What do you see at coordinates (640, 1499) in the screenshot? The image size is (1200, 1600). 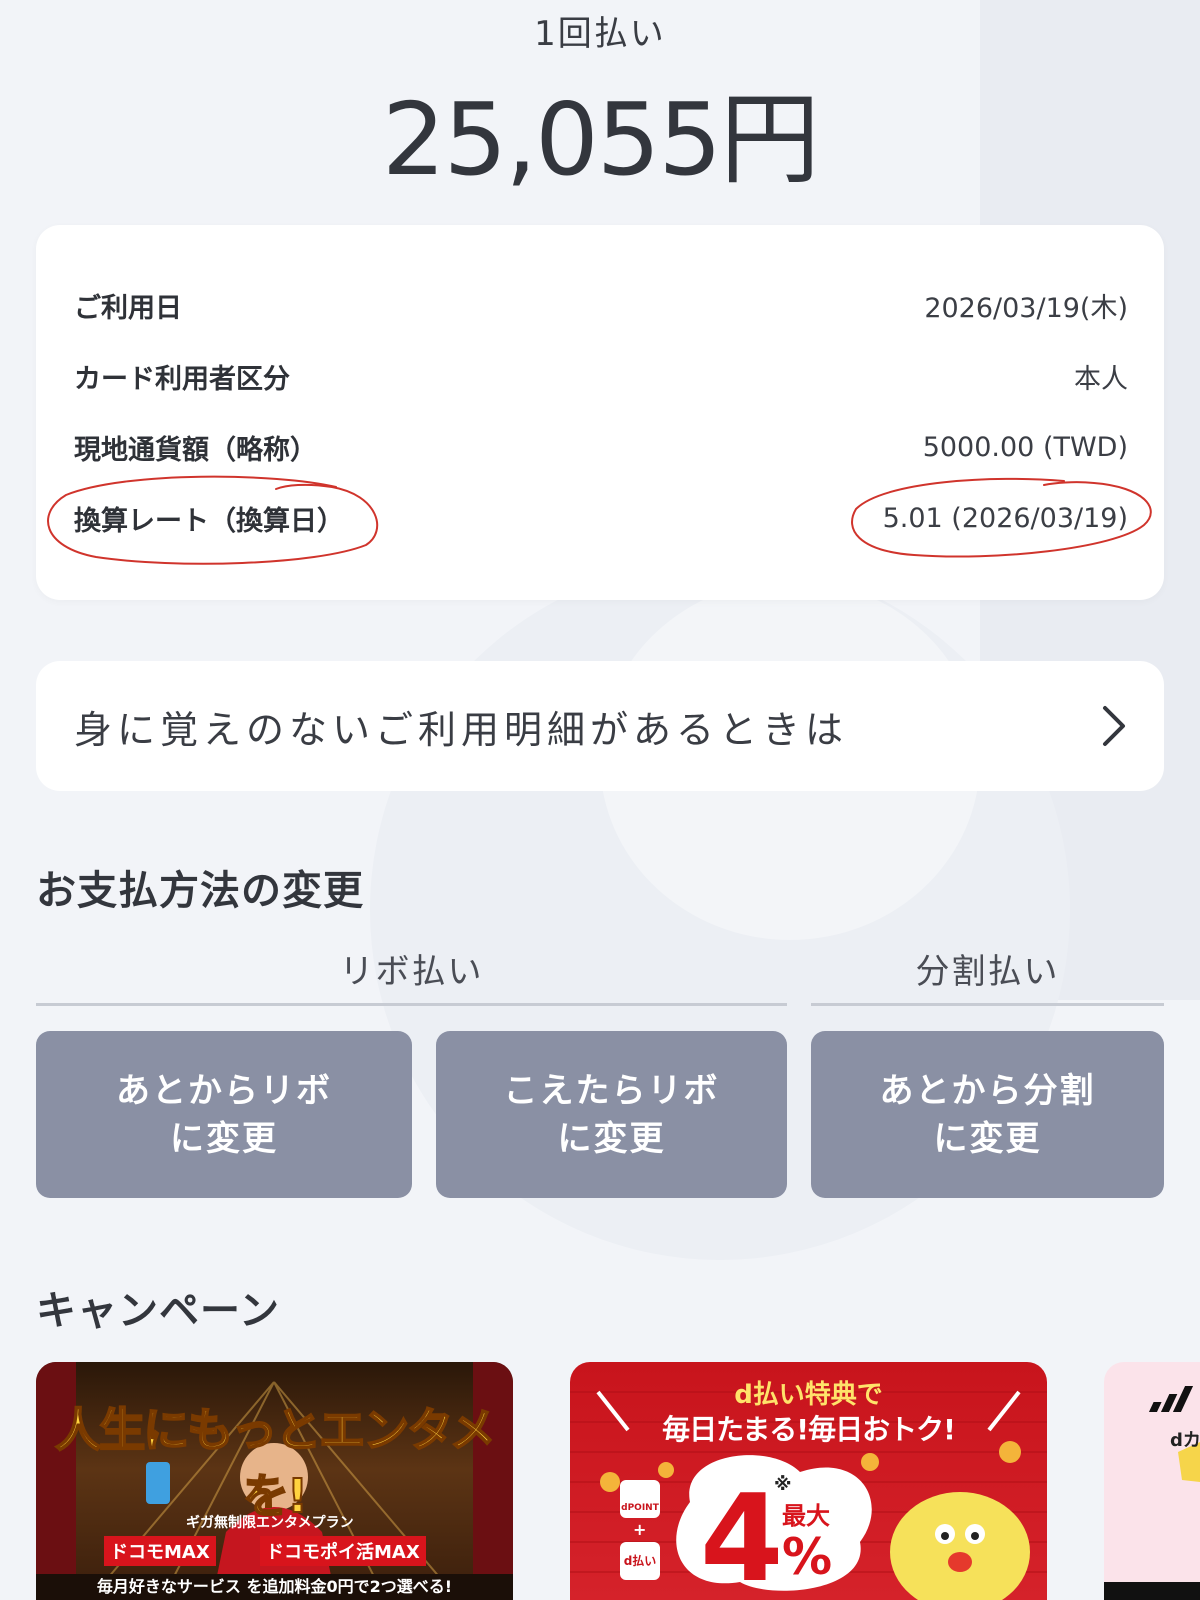 I see `dpoint-badge: dPOINT` at bounding box center [640, 1499].